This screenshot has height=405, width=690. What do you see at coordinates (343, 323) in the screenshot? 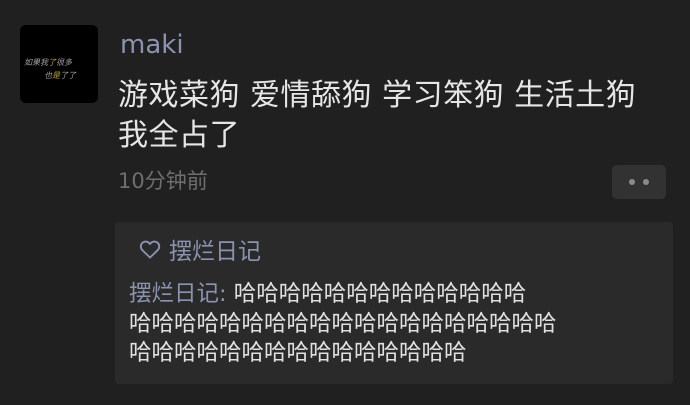
I see `comment-line: 哈哈哈哈哈哈哈哈哈哈哈哈哈哈哈哈哈哈哈` at bounding box center [343, 323].